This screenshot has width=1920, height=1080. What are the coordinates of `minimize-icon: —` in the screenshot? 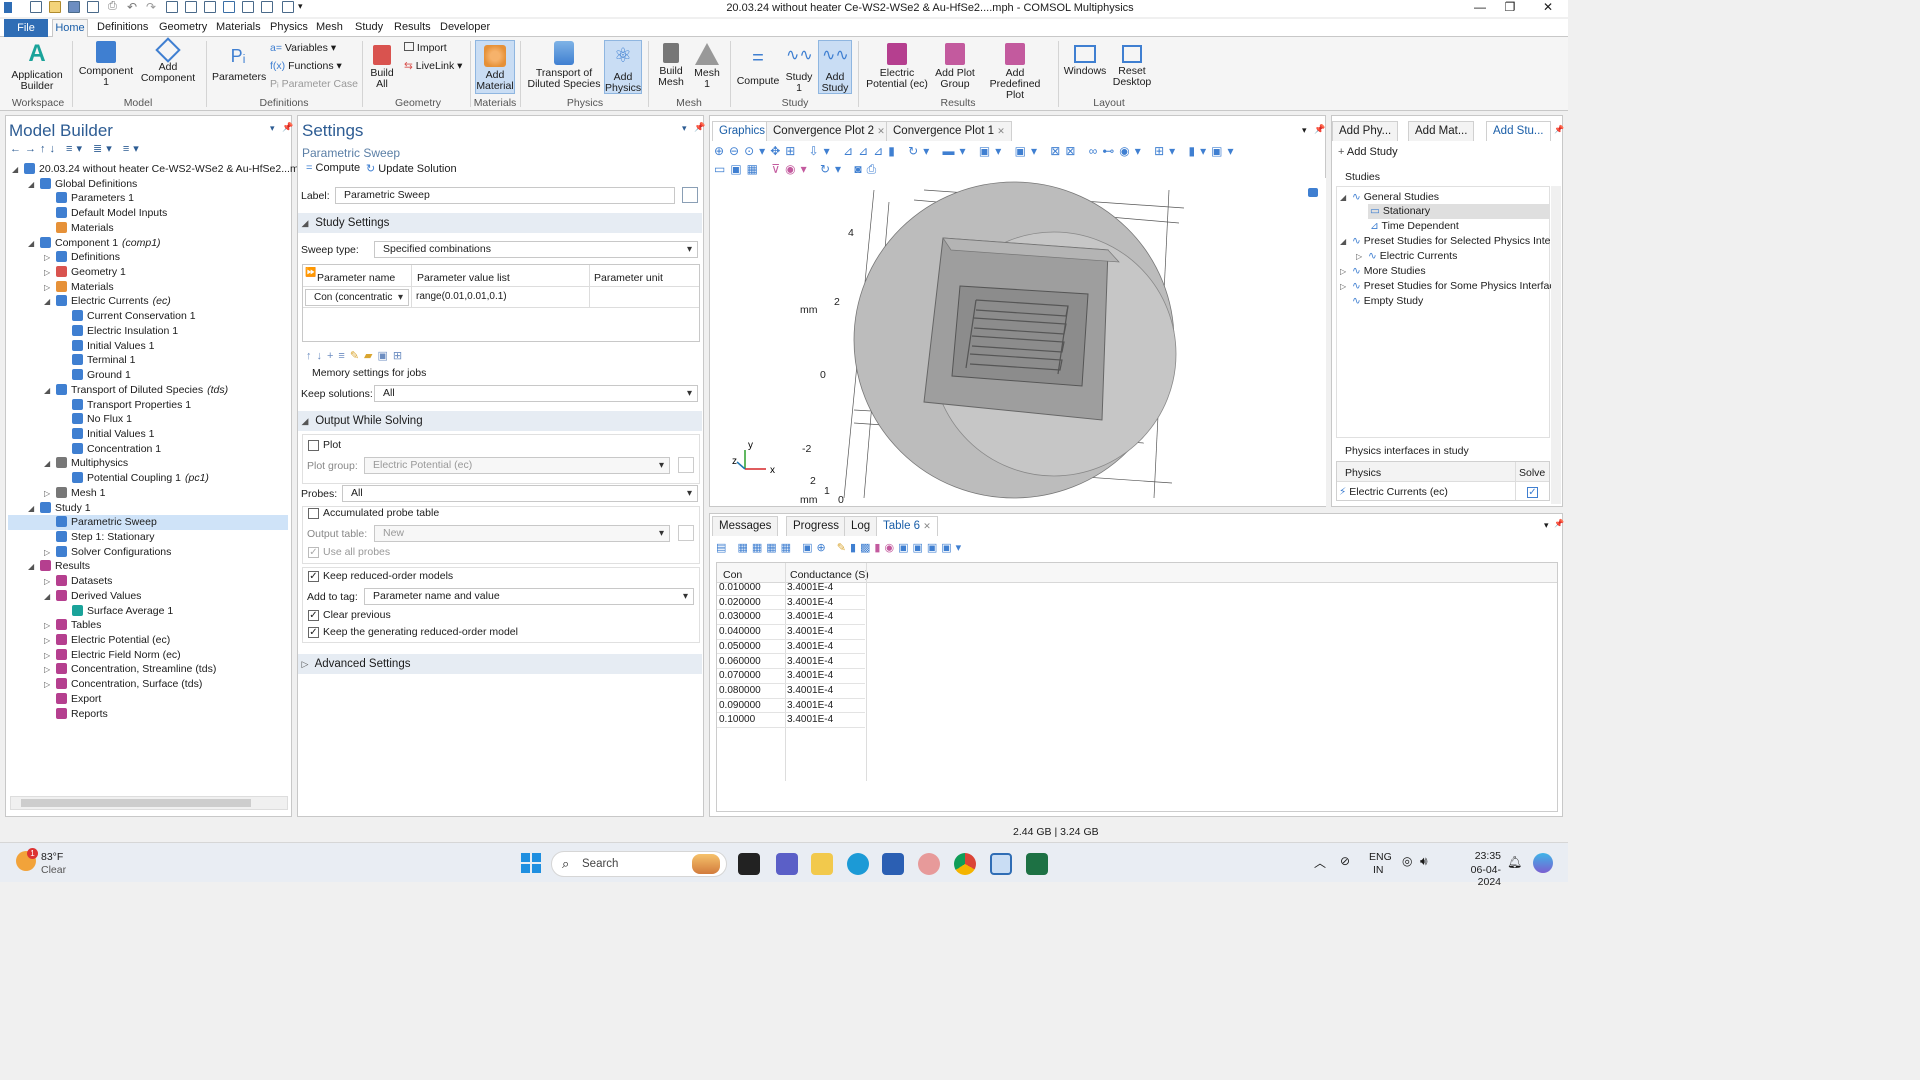 It's located at (1480, 8).